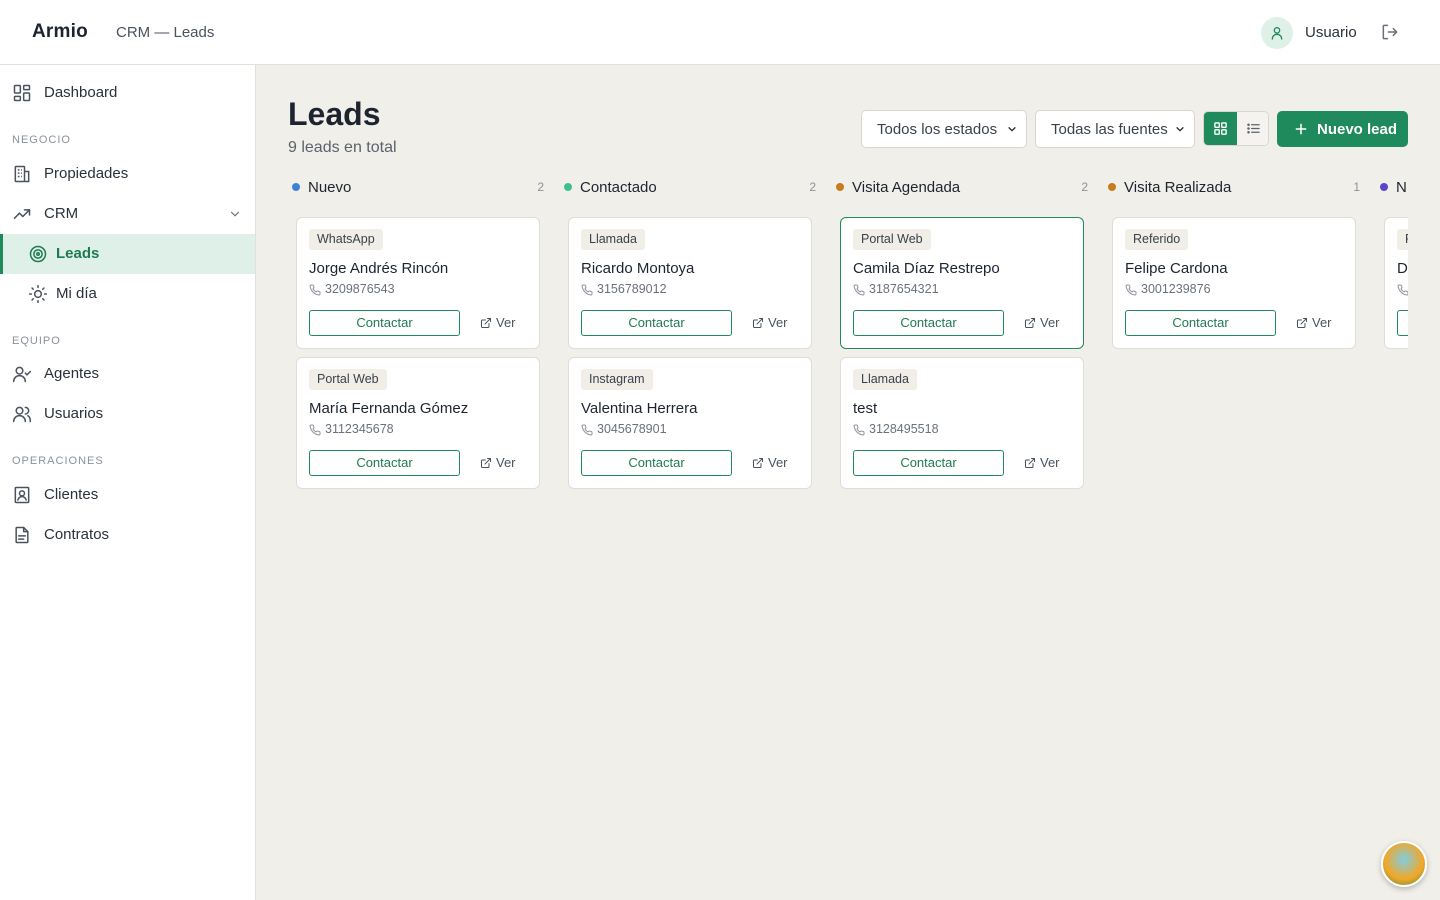  I want to click on logout-icon, so click(1390, 32).